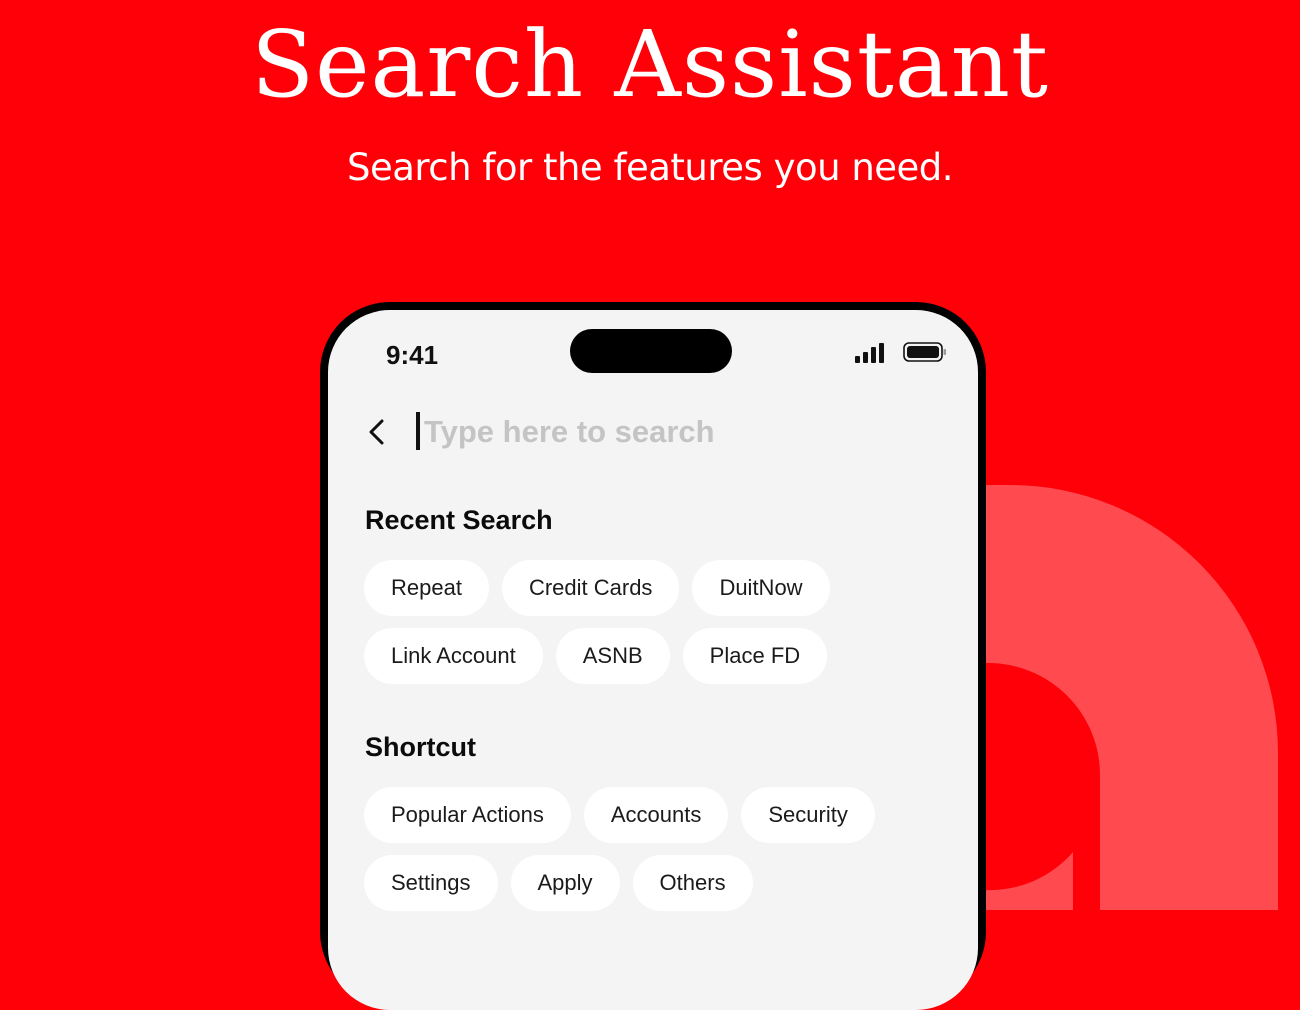 Image resolution: width=1300 pixels, height=1010 pixels. Describe the element at coordinates (412, 355) in the screenshot. I see `status-time: 9:41` at that location.